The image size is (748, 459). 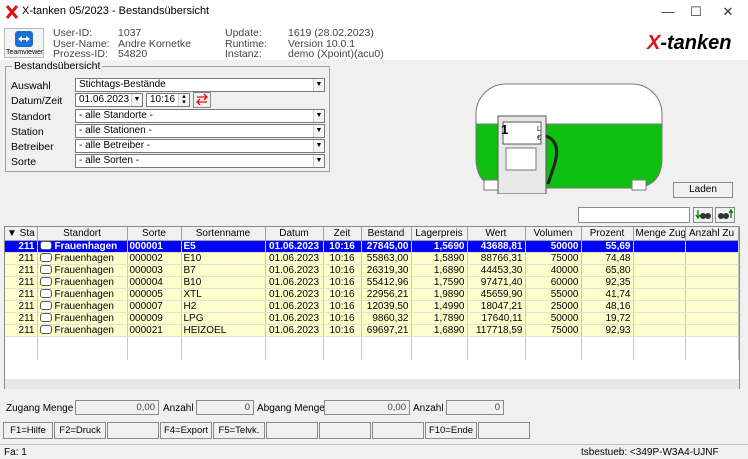 What do you see at coordinates (223, 330) in the screenshot?
I see `table-cell: HEIZOEL` at bounding box center [223, 330].